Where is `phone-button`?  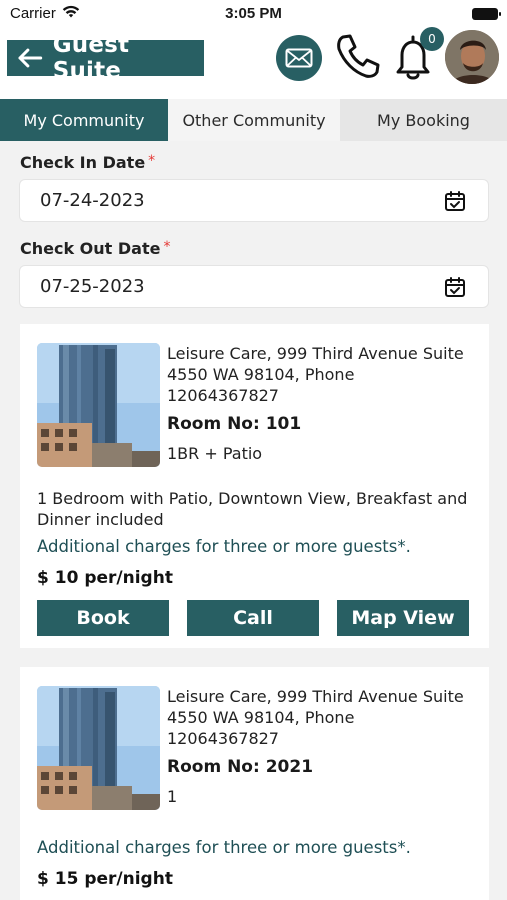 phone-button is located at coordinates (358, 56).